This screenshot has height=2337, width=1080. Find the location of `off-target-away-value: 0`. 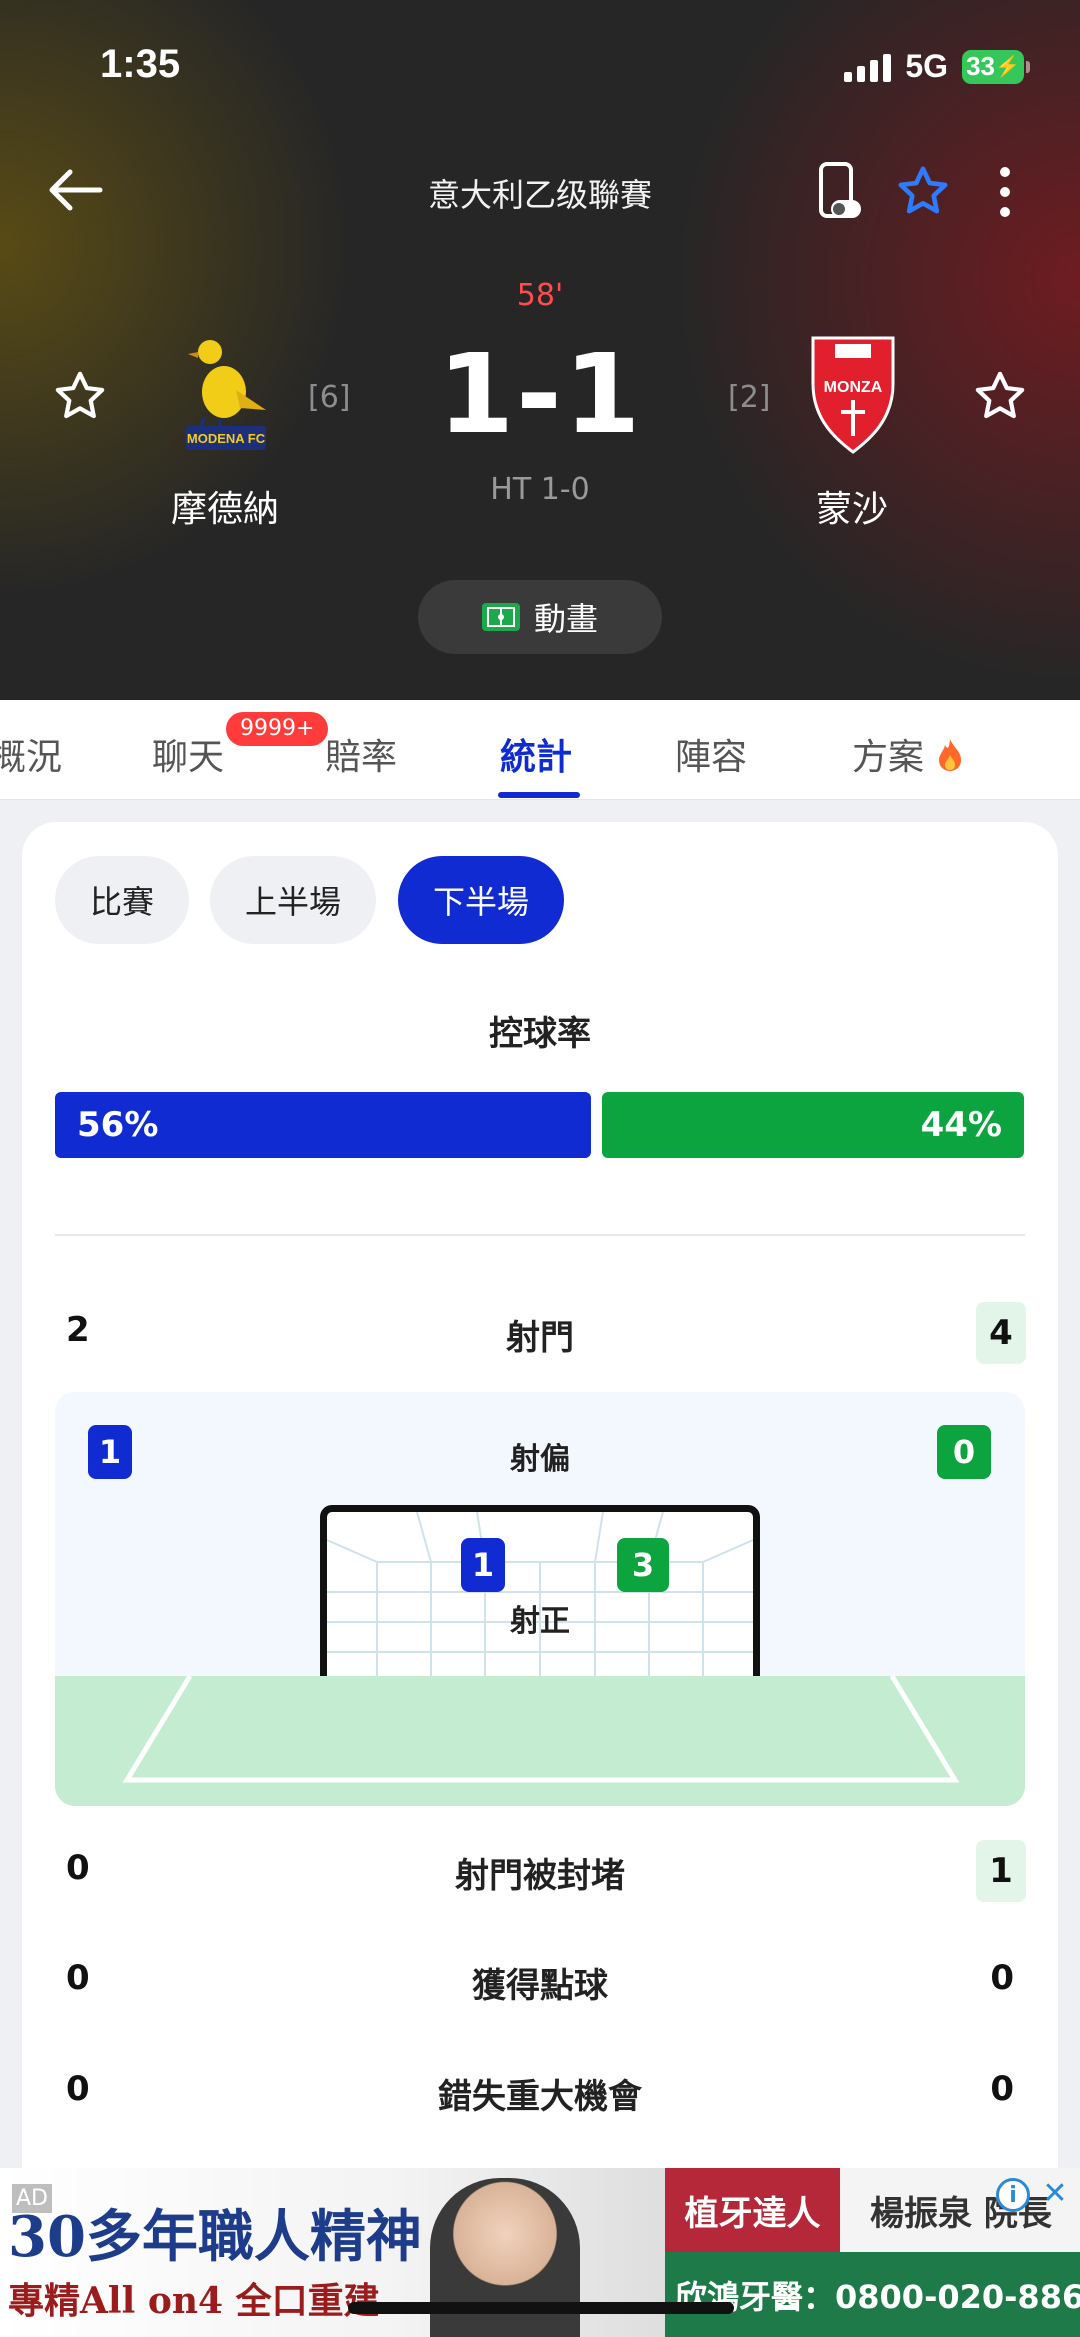

off-target-away-value: 0 is located at coordinates (964, 1452).